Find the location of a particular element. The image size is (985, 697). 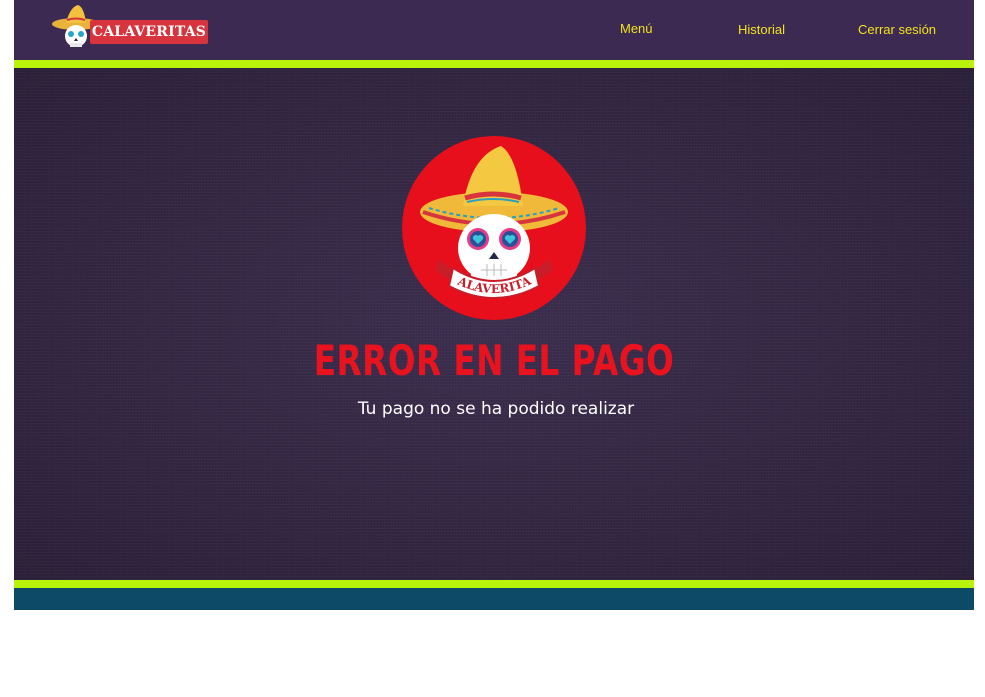

nav-logout-link: Cerrar sesión is located at coordinates (897, 29).